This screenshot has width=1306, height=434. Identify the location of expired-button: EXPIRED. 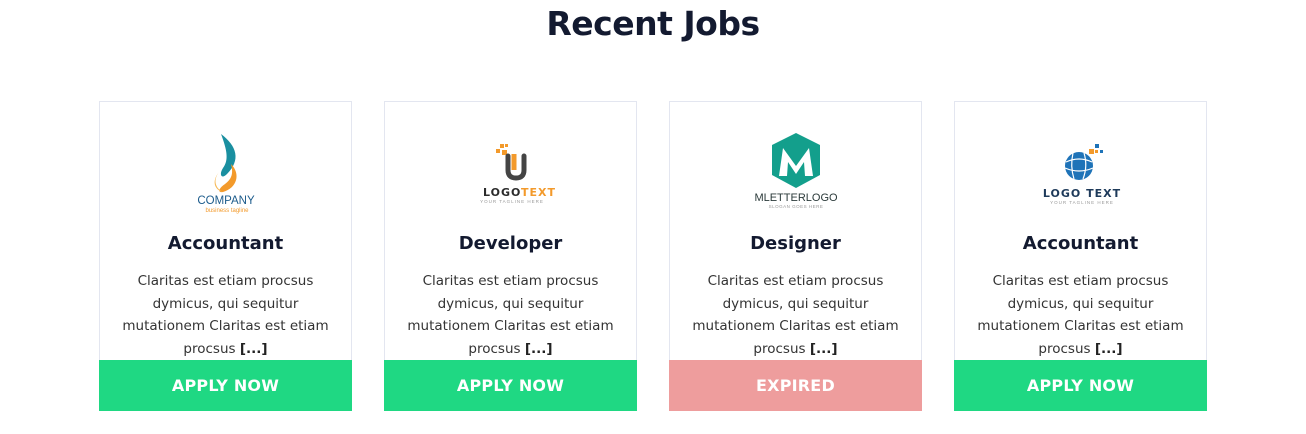
(795, 385).